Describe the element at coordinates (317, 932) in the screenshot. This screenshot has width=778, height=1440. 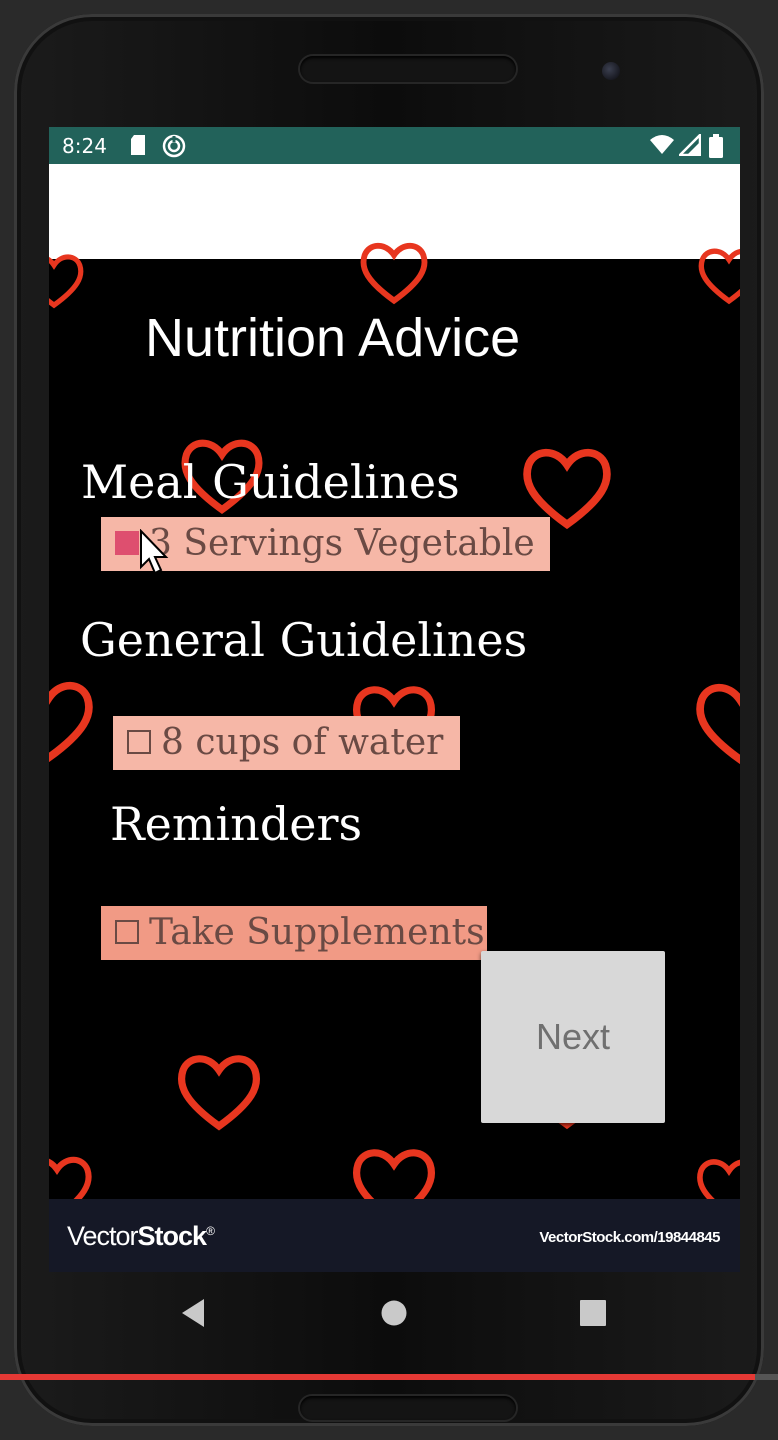
I see `supplements-checkbox-label: Take Supplements` at that location.